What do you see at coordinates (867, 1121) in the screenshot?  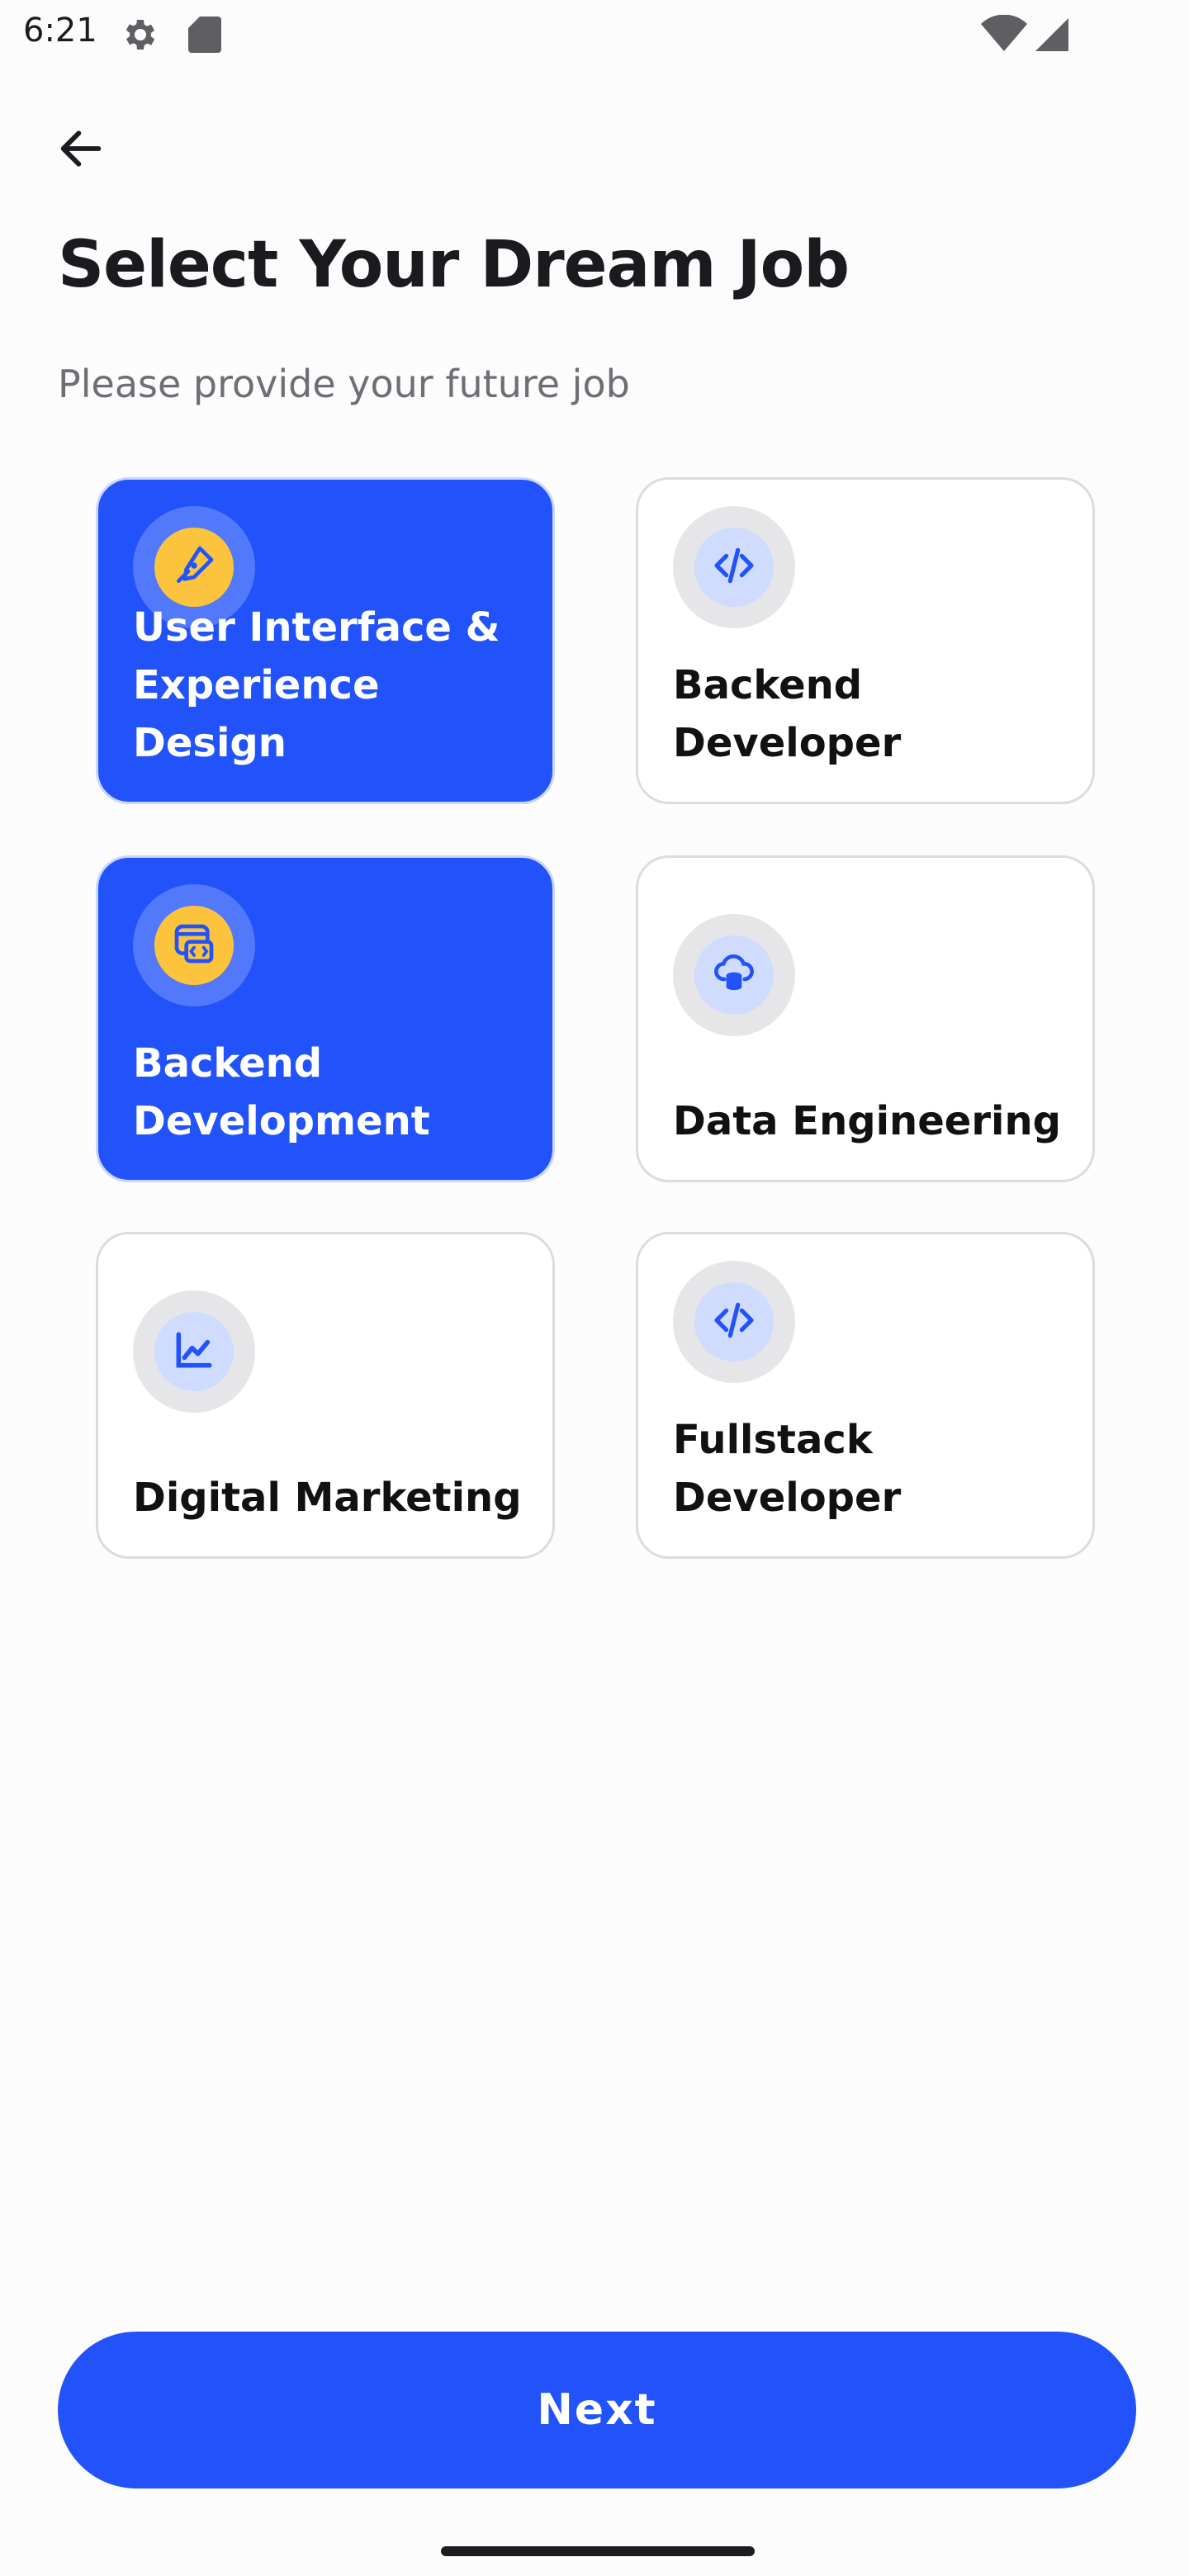 I see `job-card-label: Data Engineering` at bounding box center [867, 1121].